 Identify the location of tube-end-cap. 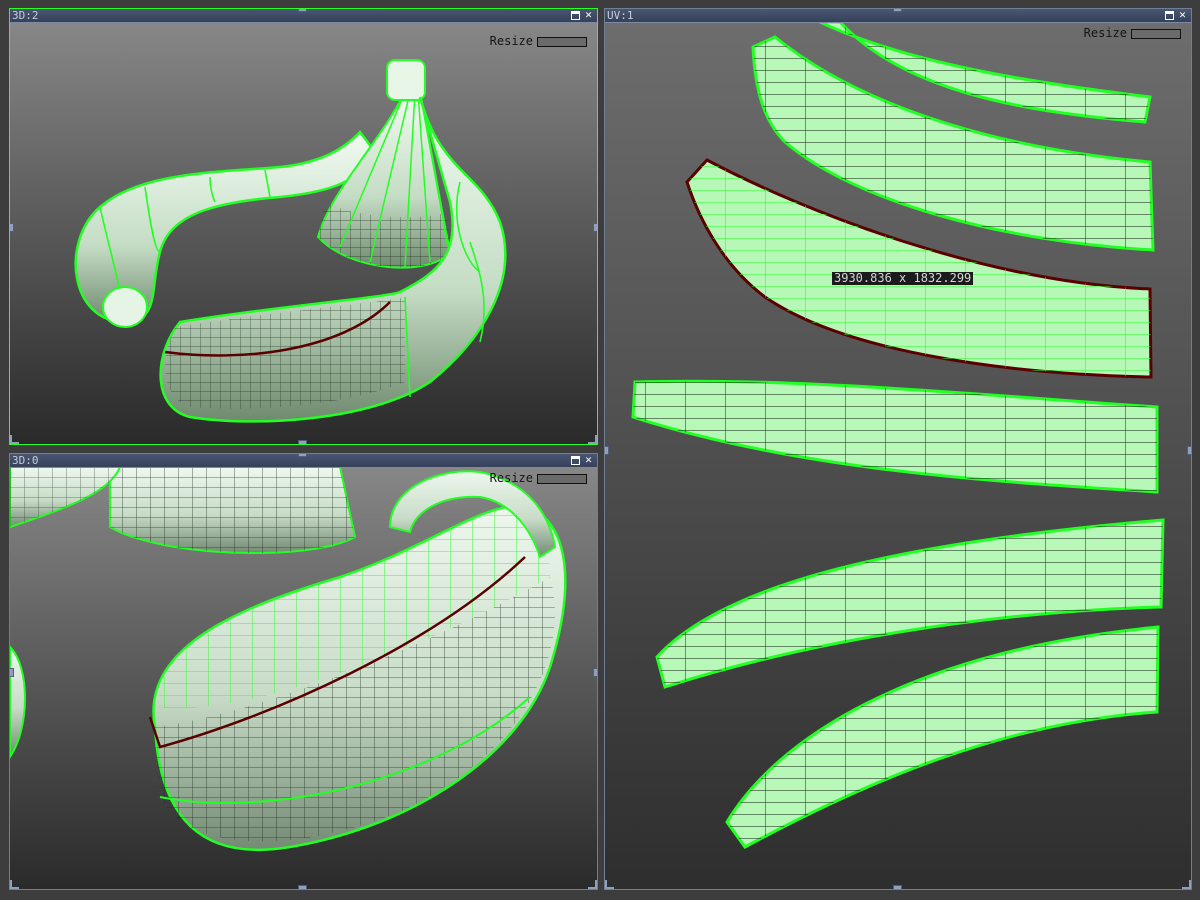
(125, 307).